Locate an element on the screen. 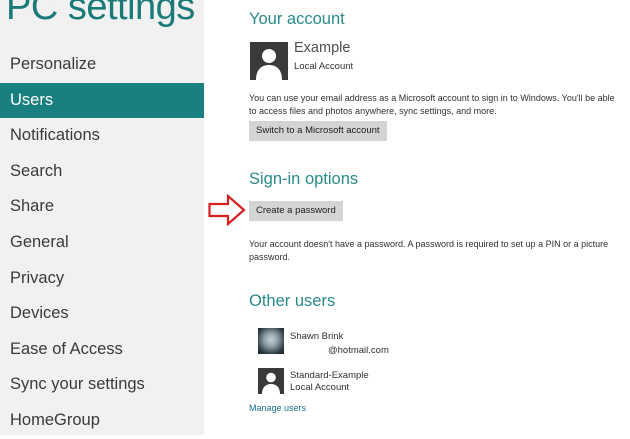 This screenshot has height=439, width=630. sidebar-item-general: General is located at coordinates (102, 243).